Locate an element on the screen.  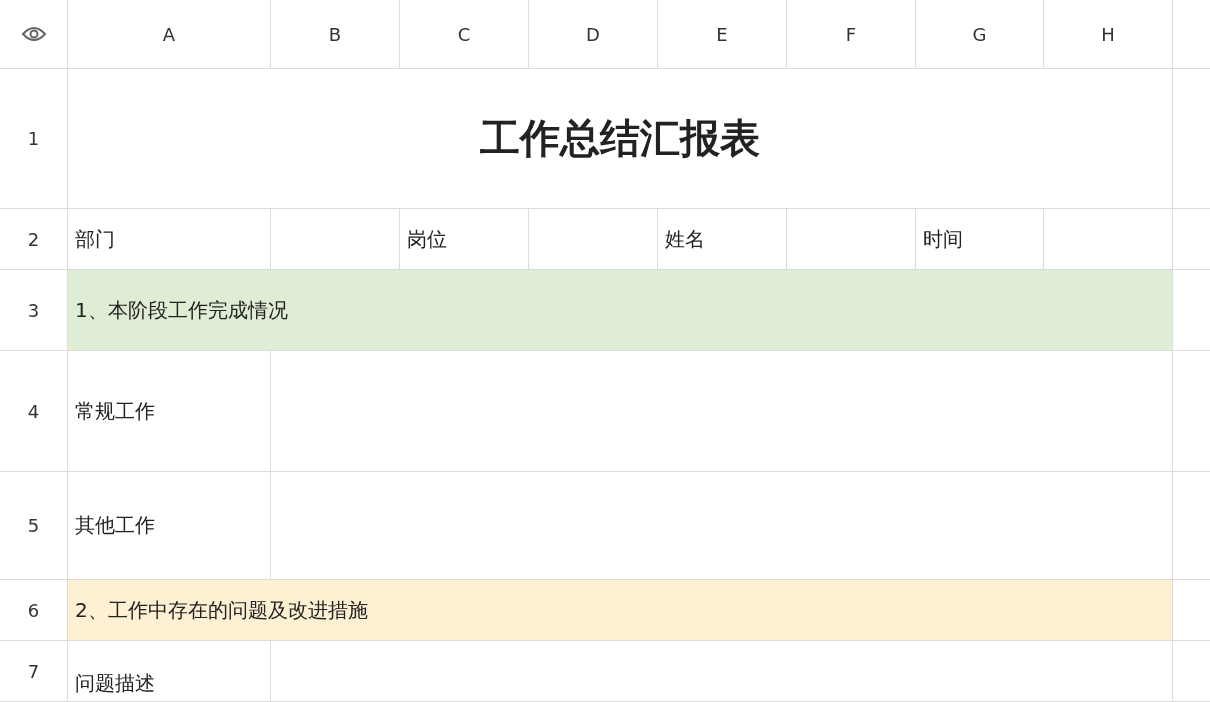
cell-label: 时间 is located at coordinates (943, 239).